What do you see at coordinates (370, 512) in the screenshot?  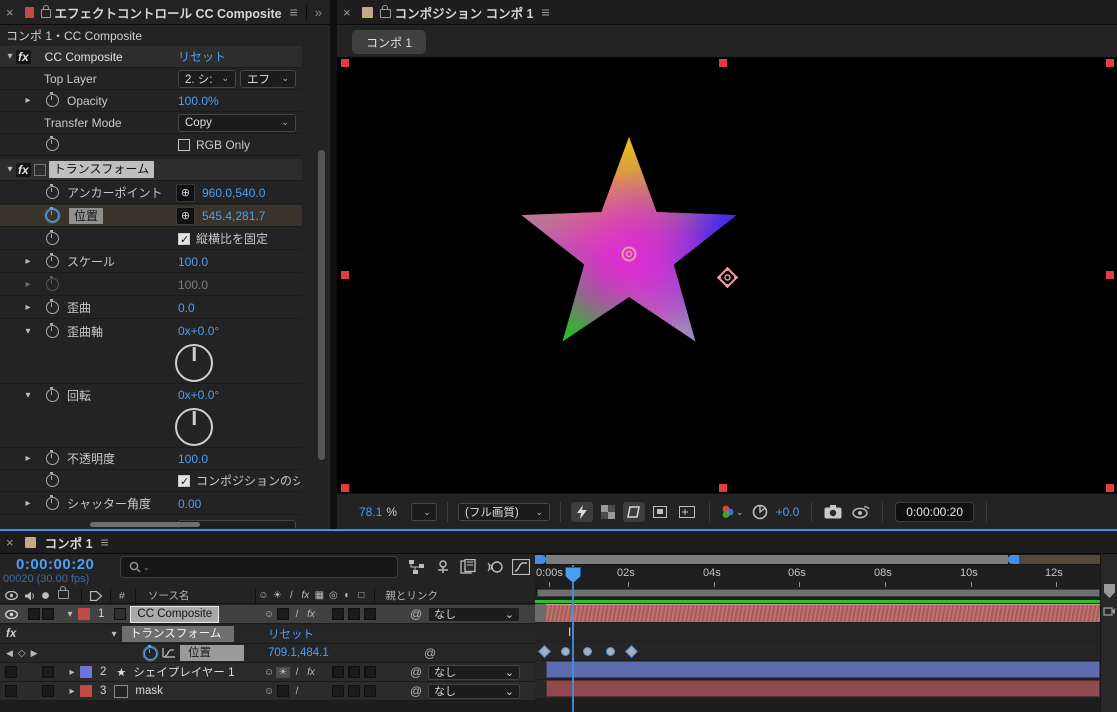 I see `zoom-value: 78.1` at bounding box center [370, 512].